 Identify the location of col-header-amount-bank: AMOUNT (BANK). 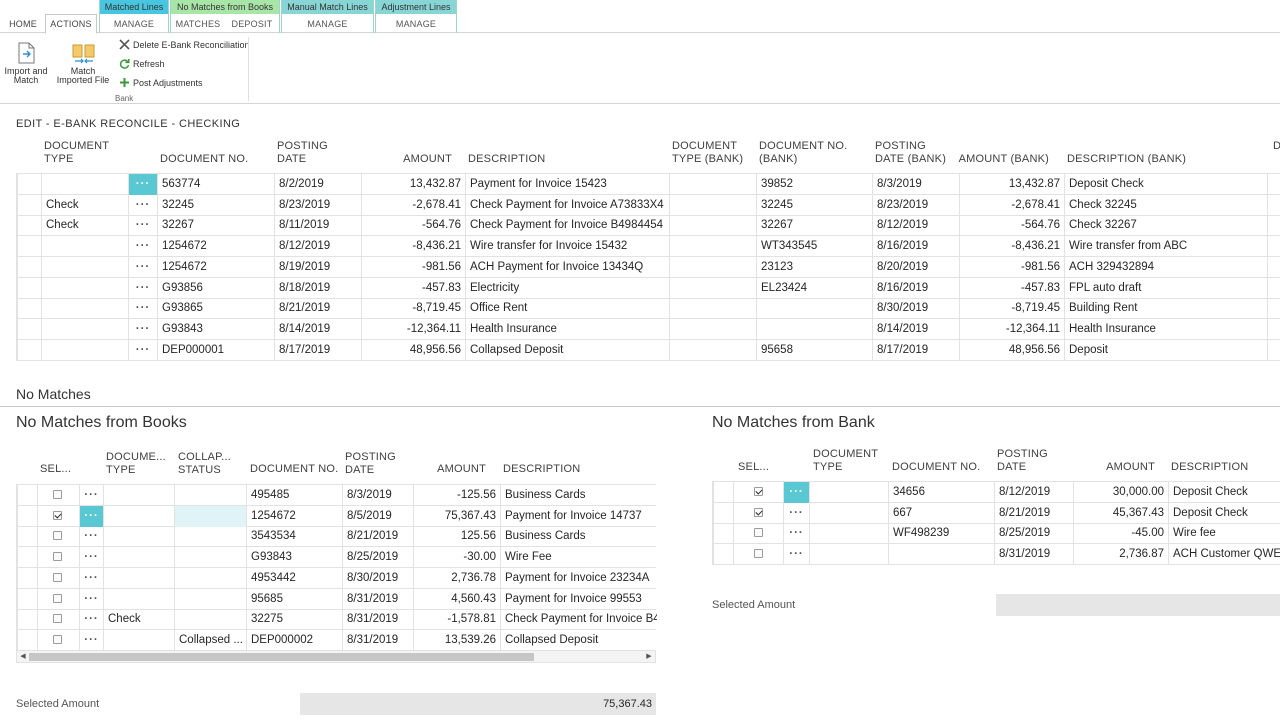
(1003, 159).